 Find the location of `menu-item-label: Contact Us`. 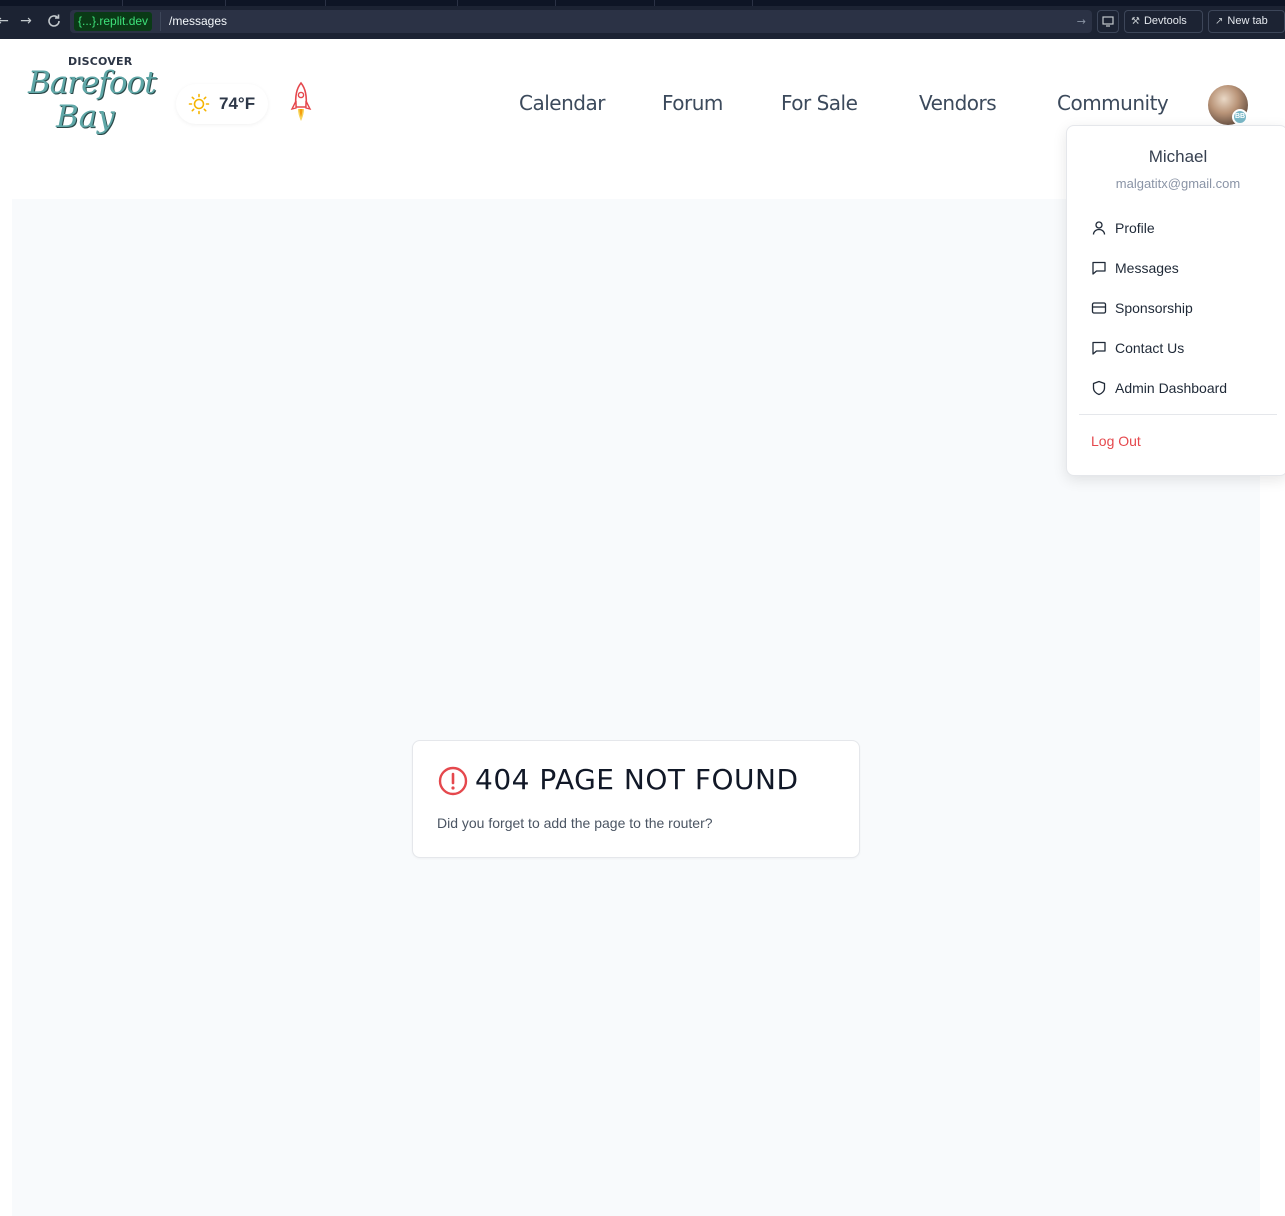

menu-item-label: Contact Us is located at coordinates (1150, 348).